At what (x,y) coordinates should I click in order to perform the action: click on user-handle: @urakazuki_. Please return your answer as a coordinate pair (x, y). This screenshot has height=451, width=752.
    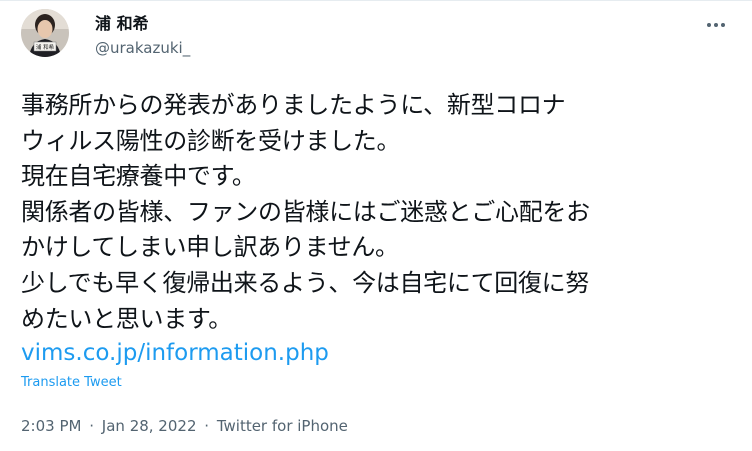
    Looking at the image, I should click on (142, 48).